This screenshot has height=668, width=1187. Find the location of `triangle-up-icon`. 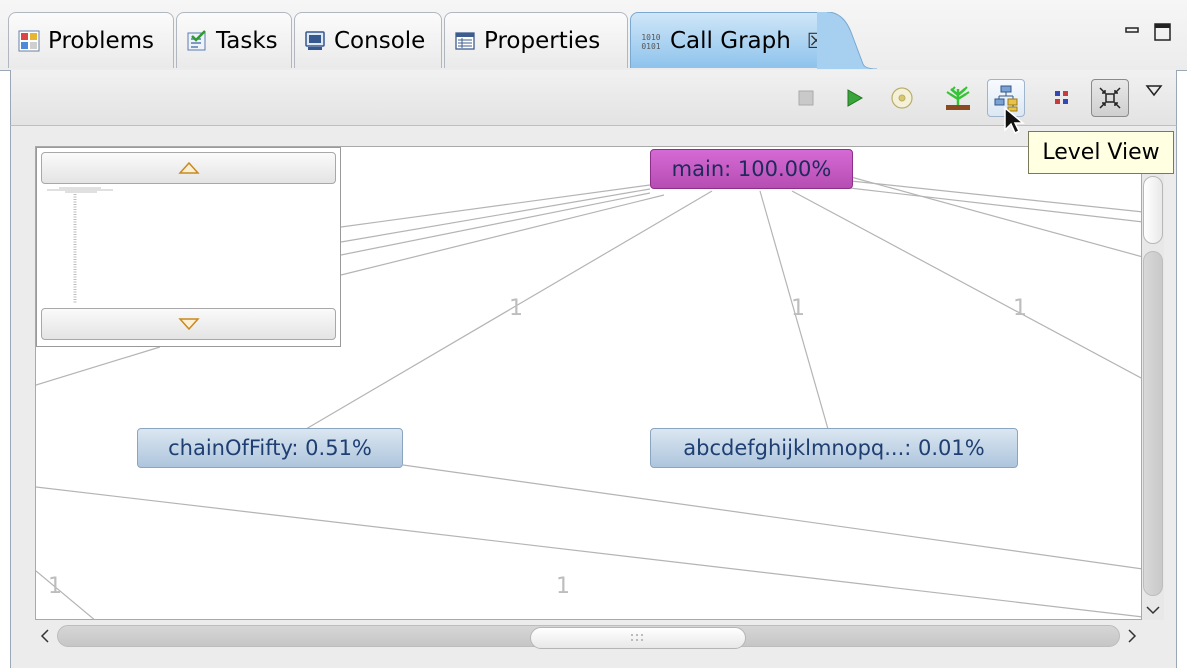

triangle-up-icon is located at coordinates (188, 167).